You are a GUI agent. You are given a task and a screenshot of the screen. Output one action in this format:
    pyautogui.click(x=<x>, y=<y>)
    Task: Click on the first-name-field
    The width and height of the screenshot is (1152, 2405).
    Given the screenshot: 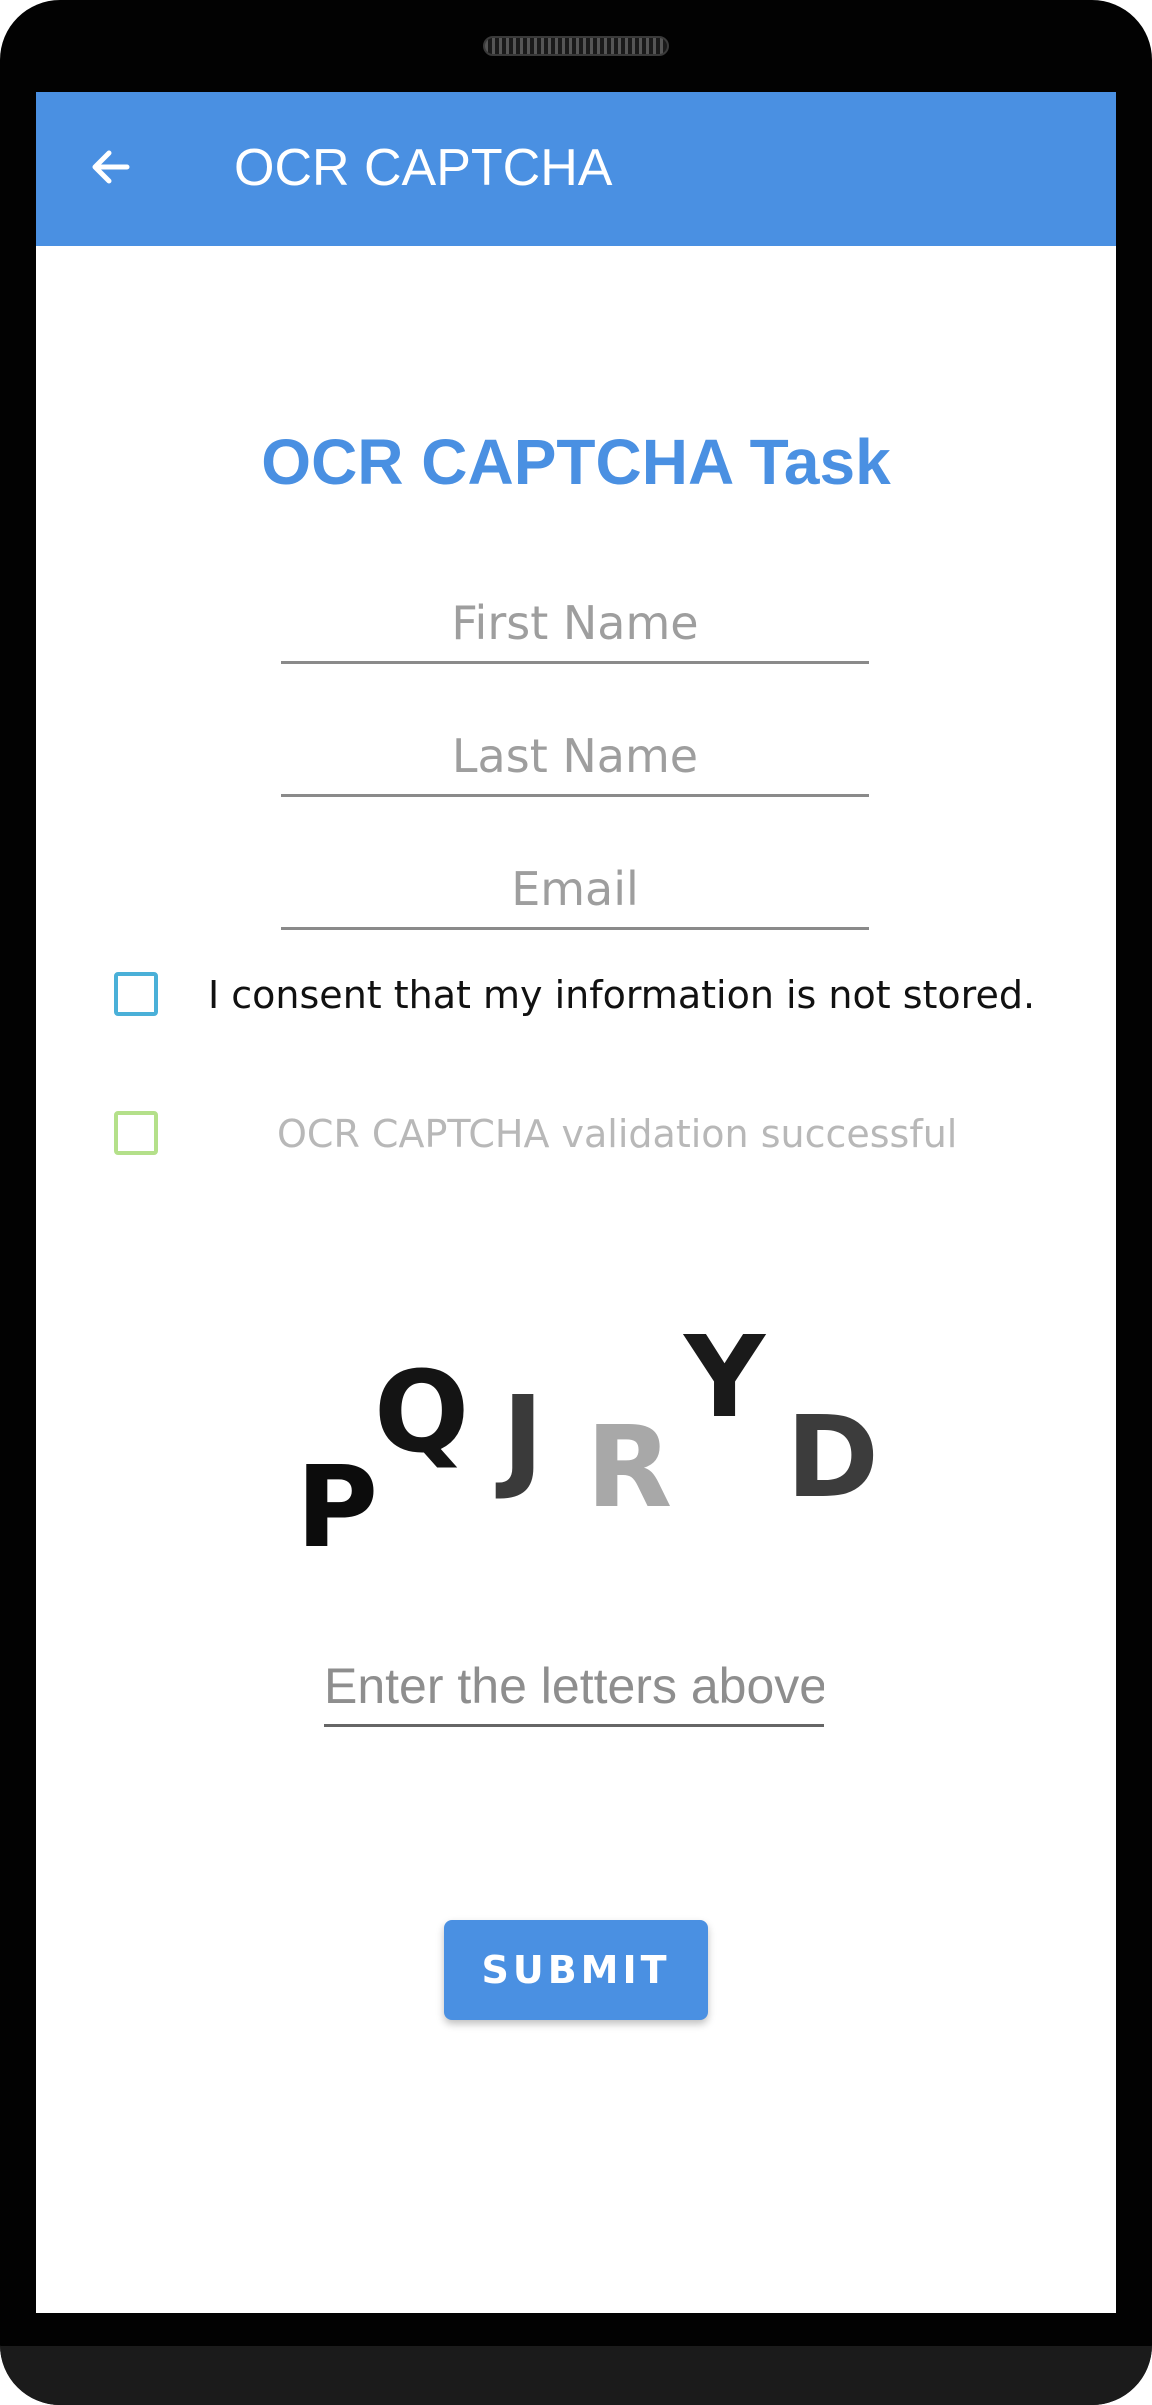 What is the action you would take?
    pyautogui.click(x=575, y=624)
    